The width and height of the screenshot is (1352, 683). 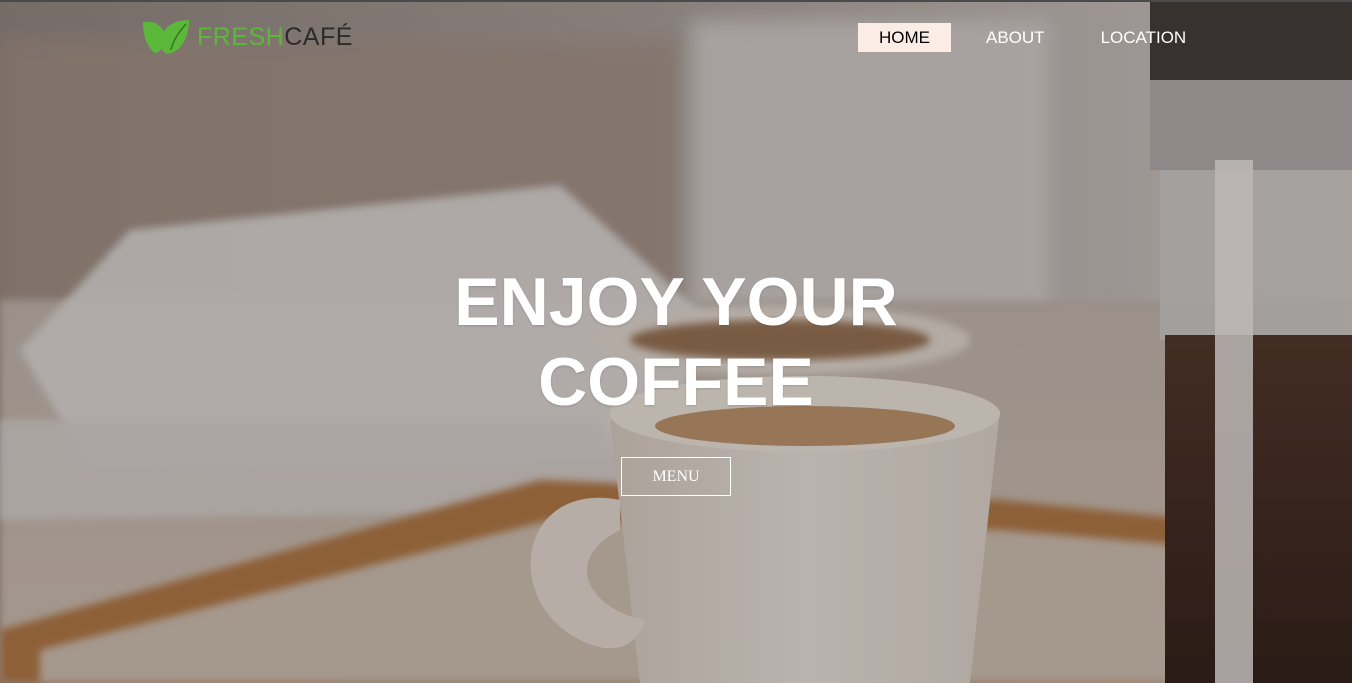 I want to click on window-top-border, so click(x=676, y=1).